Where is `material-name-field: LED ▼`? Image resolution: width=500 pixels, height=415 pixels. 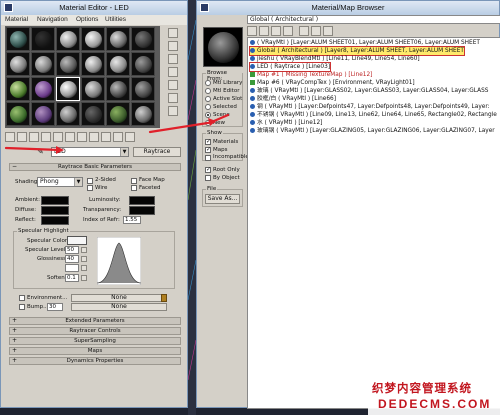 material-name-field: LED ▼ is located at coordinates (90, 152).